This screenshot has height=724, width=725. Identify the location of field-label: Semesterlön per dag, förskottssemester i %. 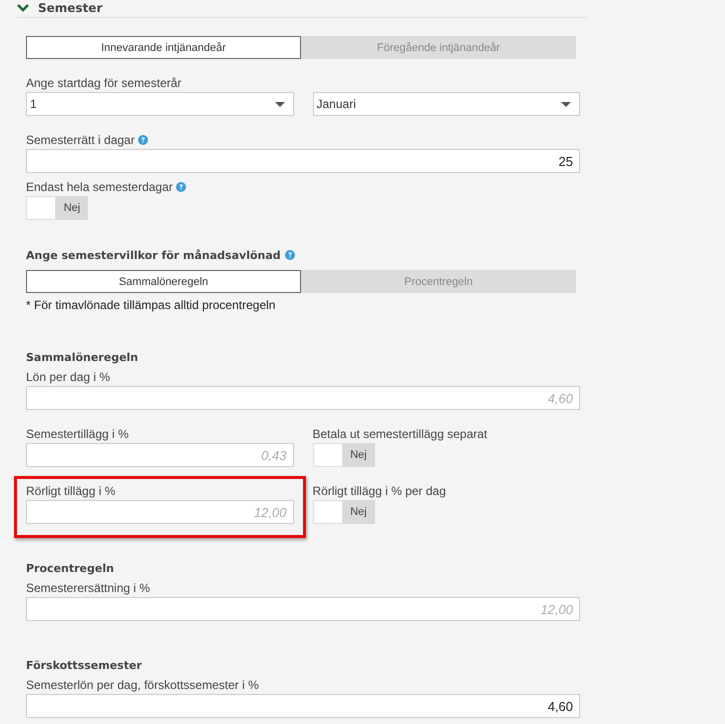
(142, 685).